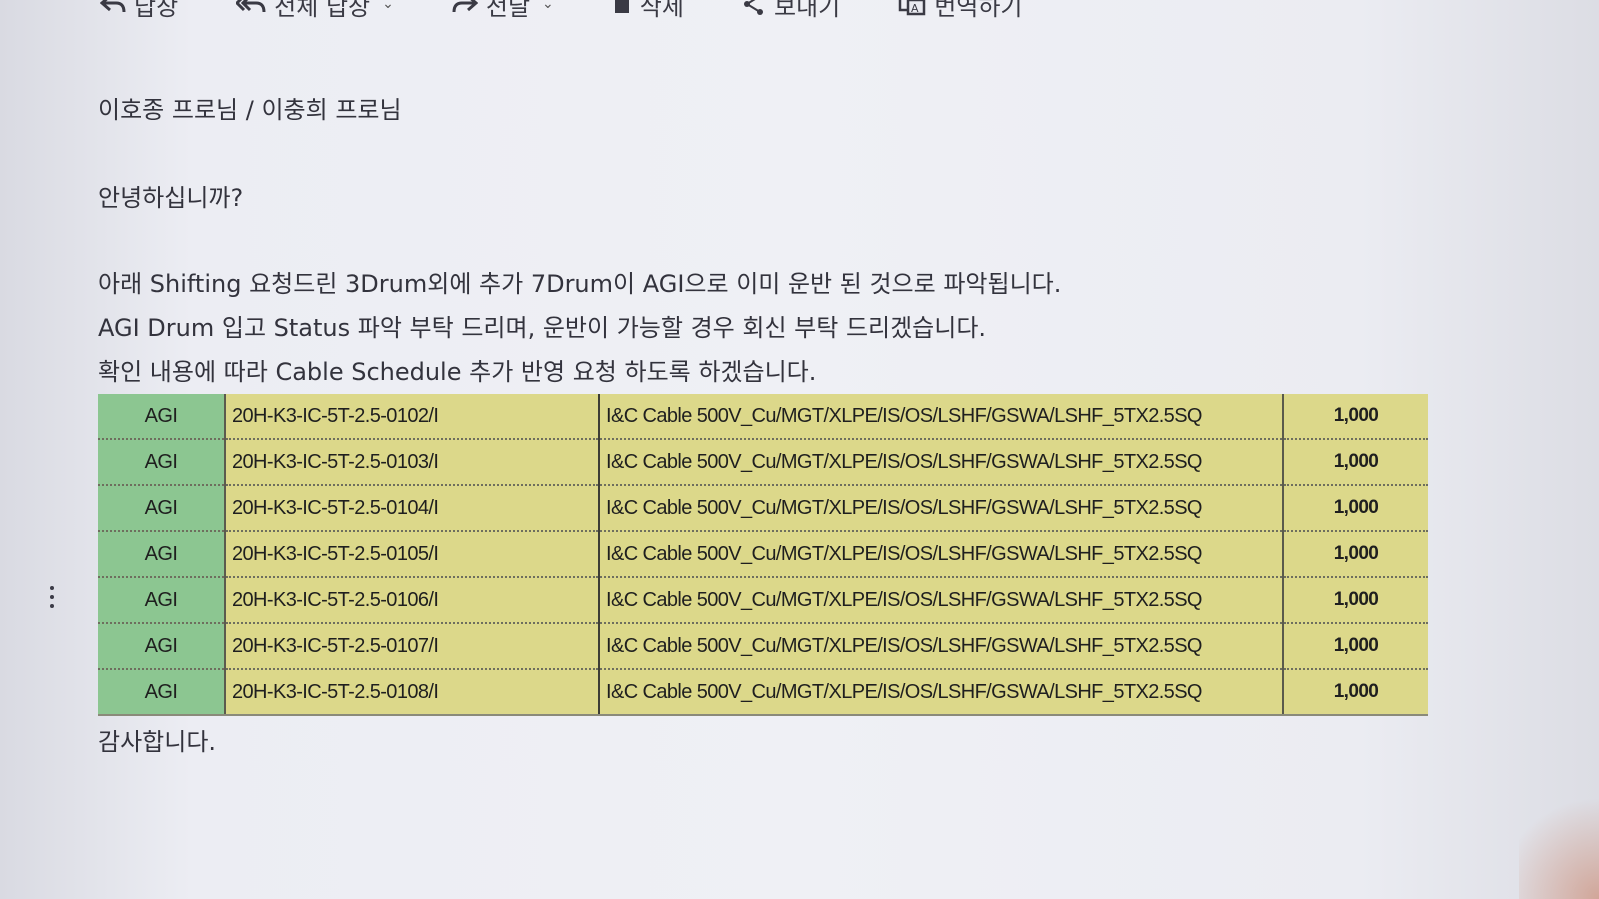  Describe the element at coordinates (250, 110) in the screenshot. I see `recipients-line: 이호종 프로님 / 이충희 프로님` at that location.